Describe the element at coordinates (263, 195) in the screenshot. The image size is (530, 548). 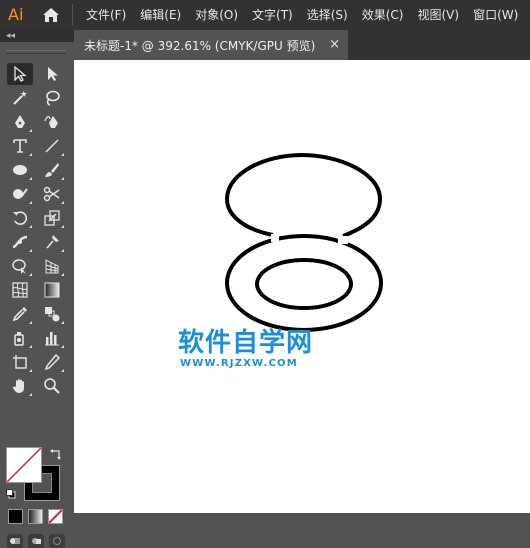
I see `top-ellipse-left-arc` at that location.